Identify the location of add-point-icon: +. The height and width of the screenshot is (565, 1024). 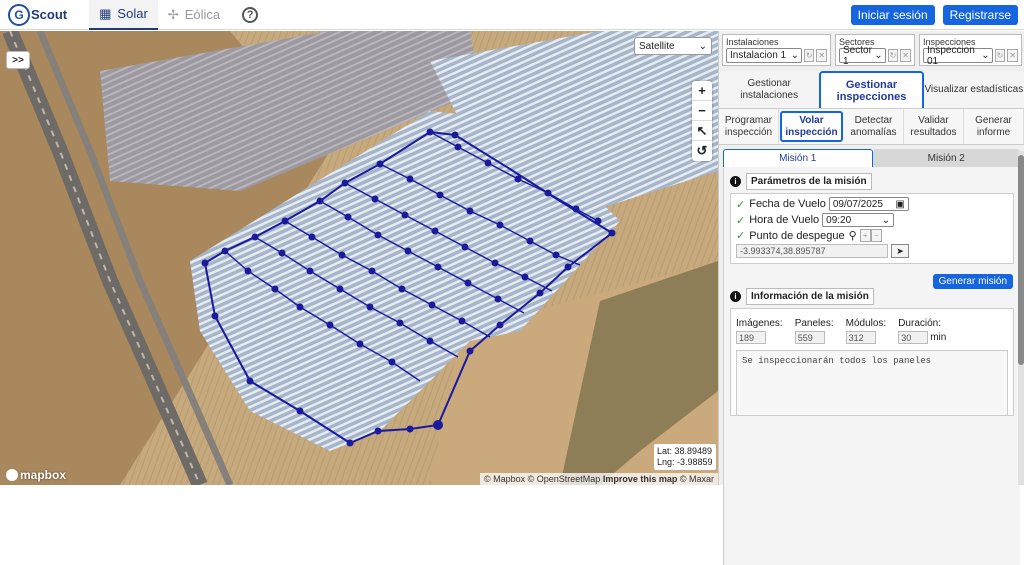
(865, 235).